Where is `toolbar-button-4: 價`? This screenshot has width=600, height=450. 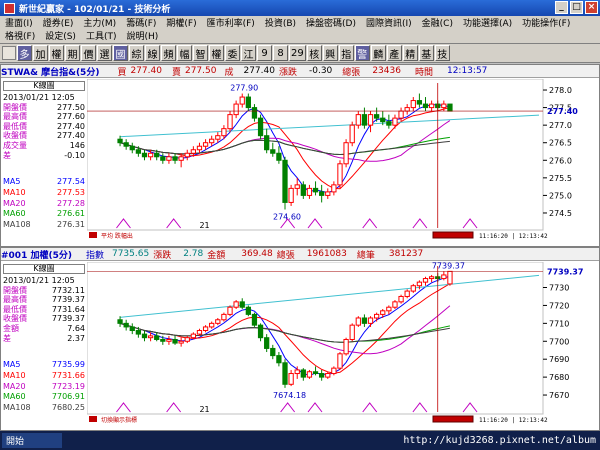
toolbar-button-4: 價 is located at coordinates (88, 53).